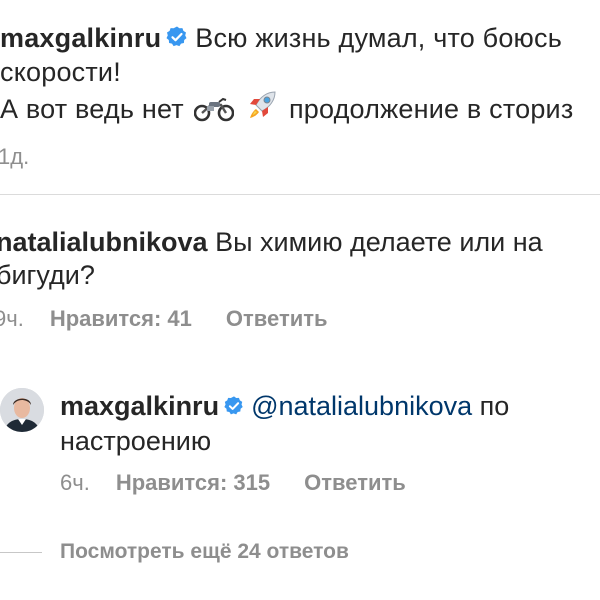 Image resolution: width=600 pixels, height=600 pixels. I want to click on reply-meta: 6ч. Нравится: 315 Ответить, so click(233, 483).